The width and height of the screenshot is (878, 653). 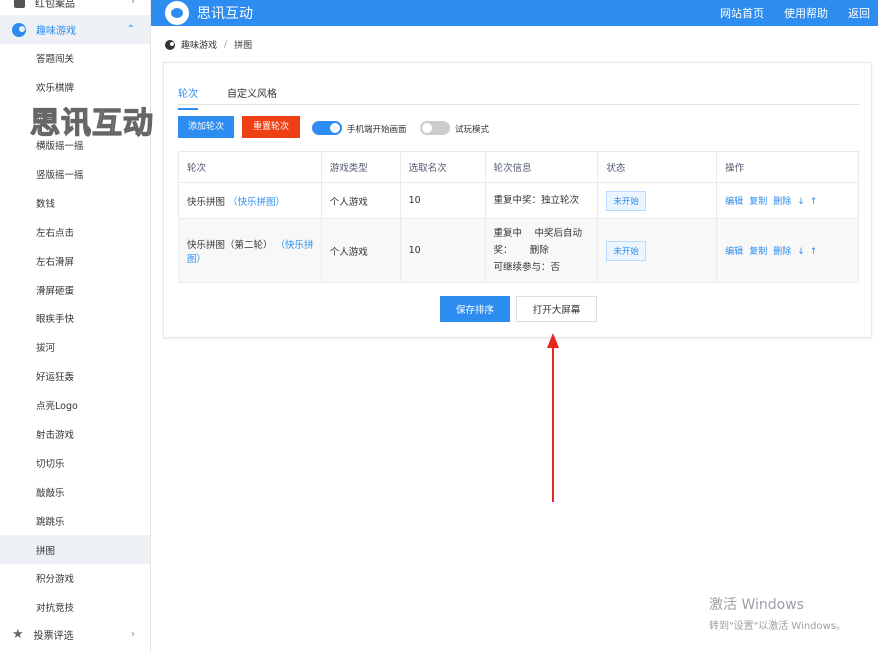 What do you see at coordinates (553, 417) in the screenshot?
I see `annotation-arrow-icon` at bounding box center [553, 417].